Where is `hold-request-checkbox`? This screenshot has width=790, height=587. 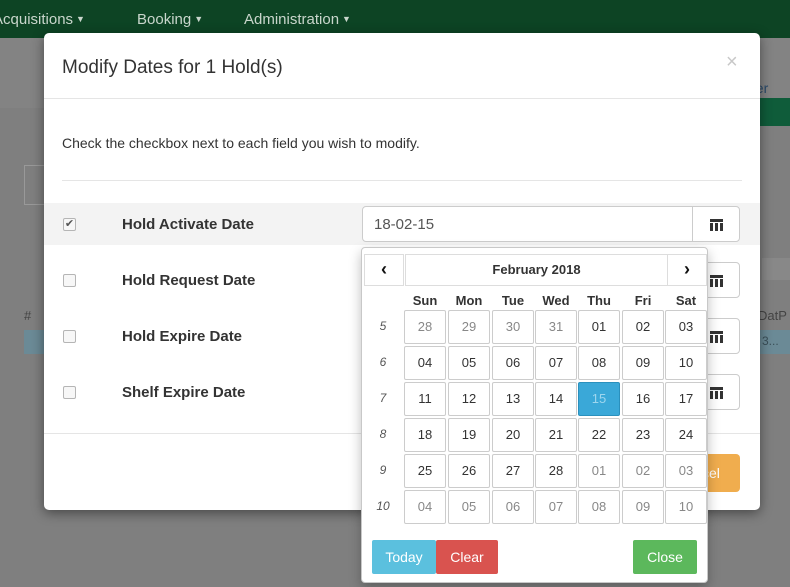
hold-request-checkbox is located at coordinates (69, 280).